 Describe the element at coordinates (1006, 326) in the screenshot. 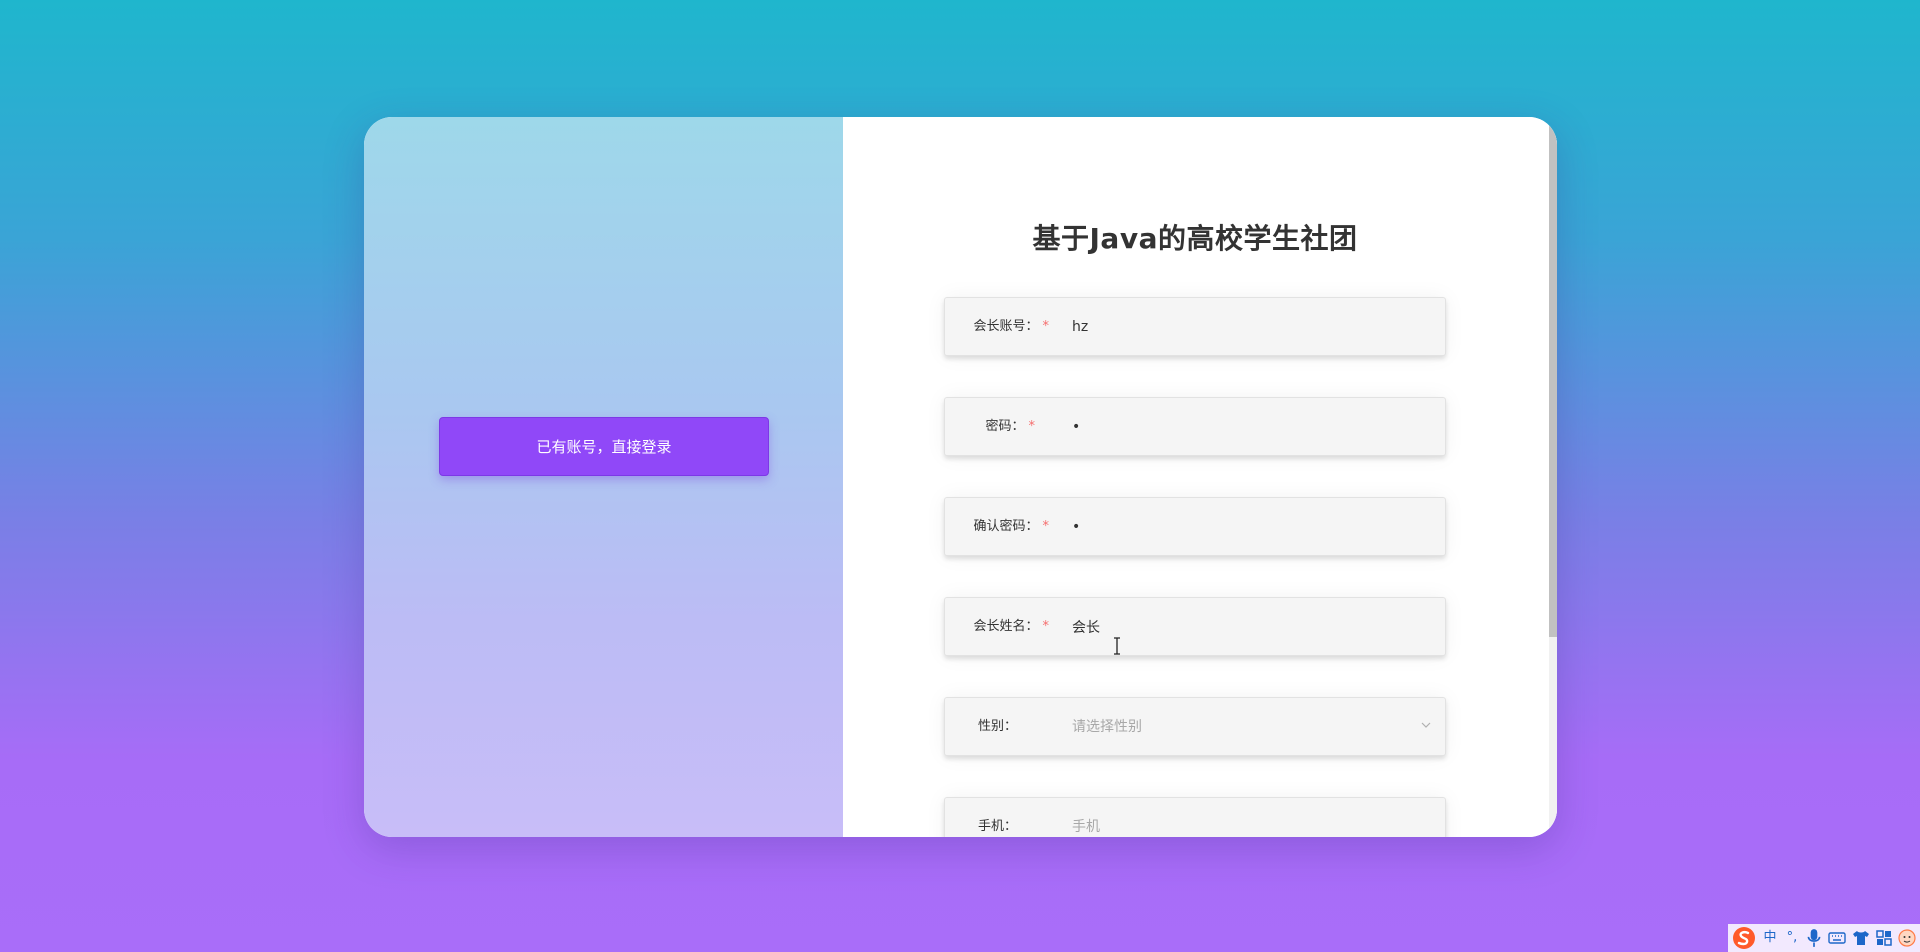

I see `account-label-text: 会长账号：` at that location.